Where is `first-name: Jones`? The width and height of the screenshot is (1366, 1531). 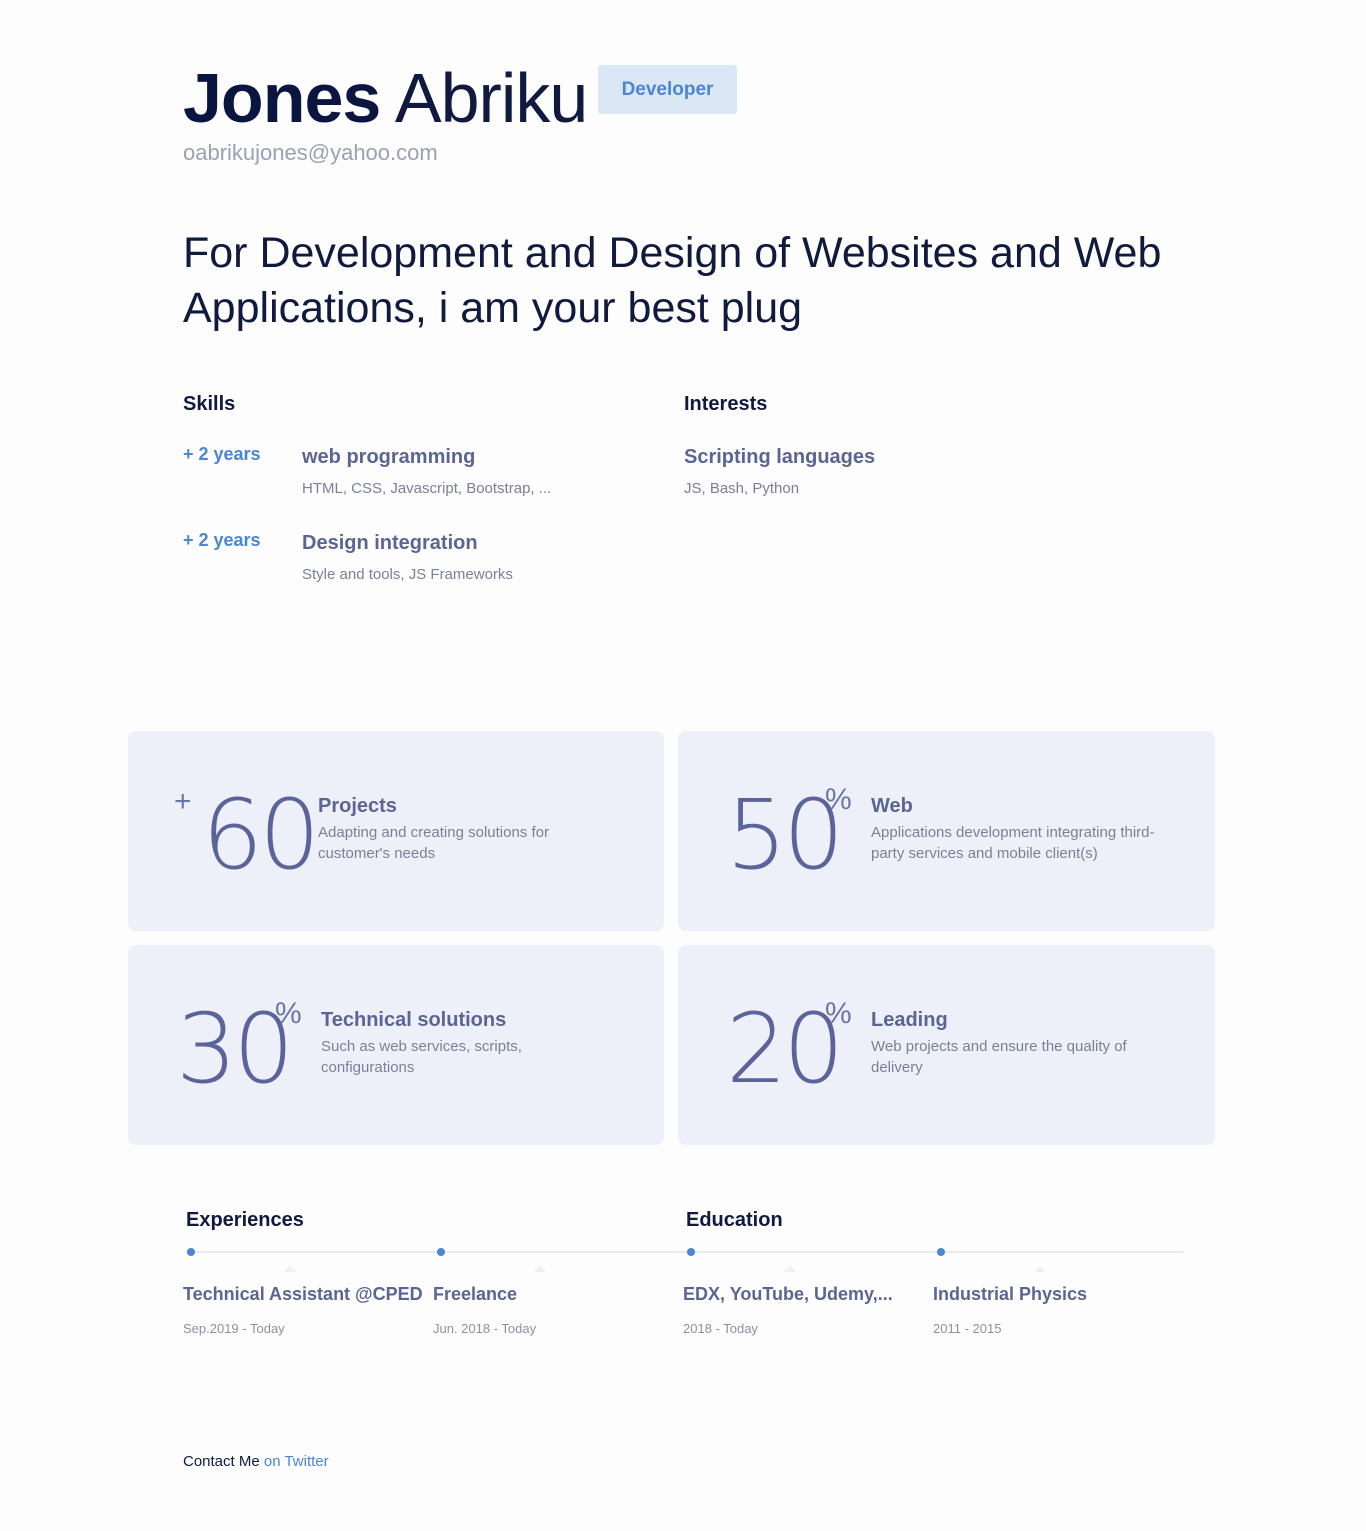
first-name: Jones is located at coordinates (282, 98).